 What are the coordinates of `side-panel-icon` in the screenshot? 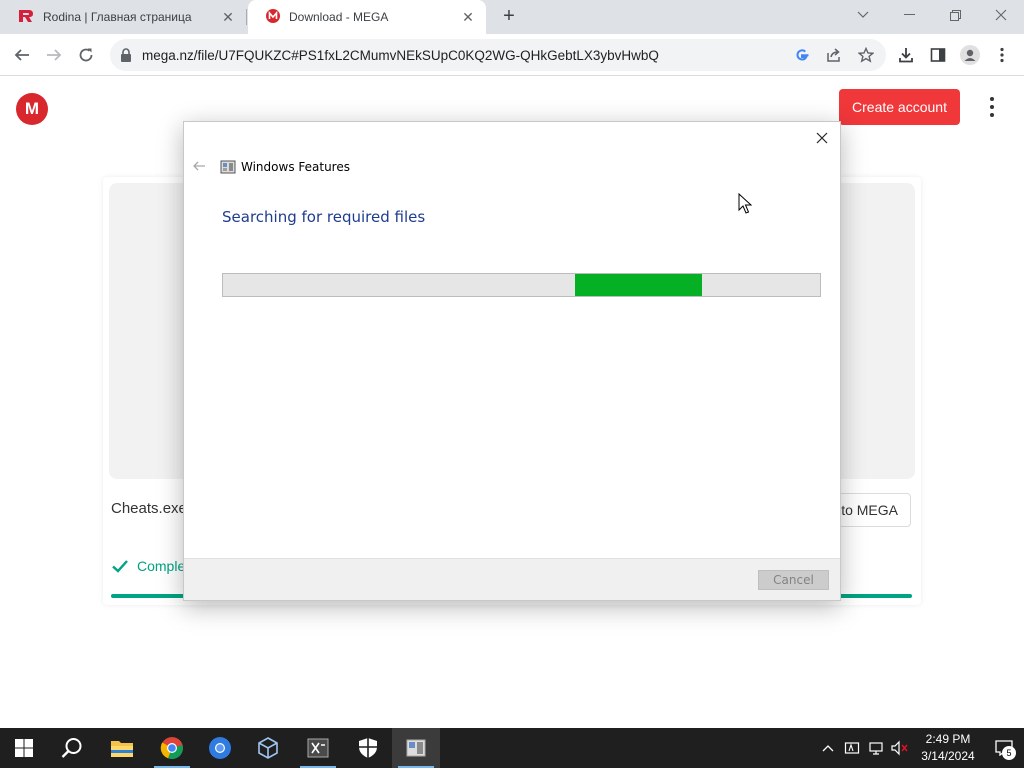 It's located at (938, 55).